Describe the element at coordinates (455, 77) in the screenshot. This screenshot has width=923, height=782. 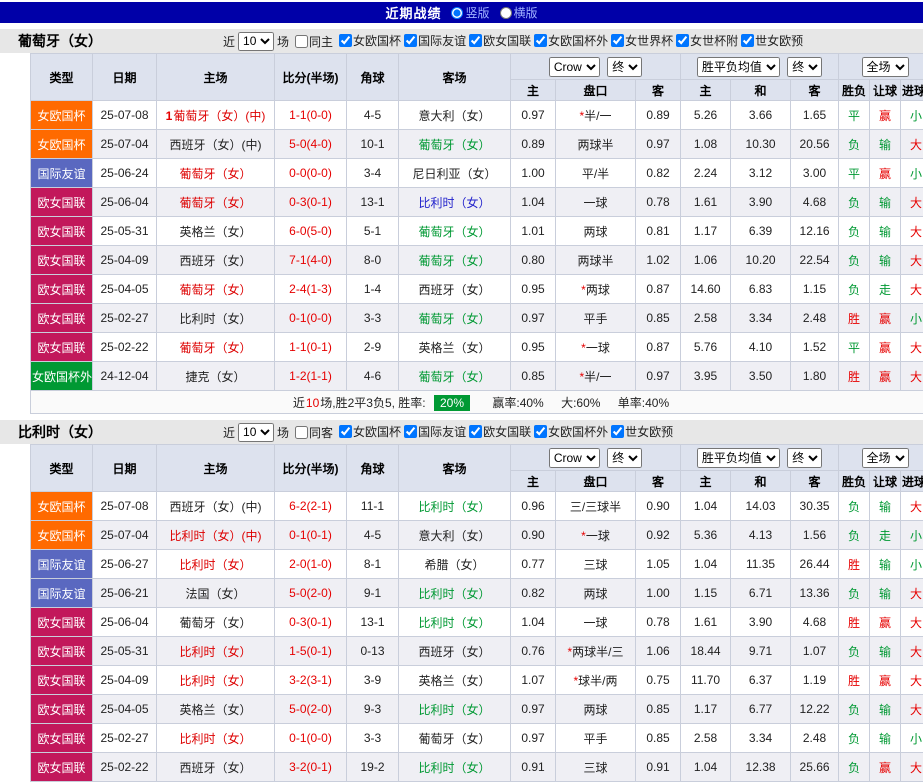
I see `col-away: 客场` at that location.